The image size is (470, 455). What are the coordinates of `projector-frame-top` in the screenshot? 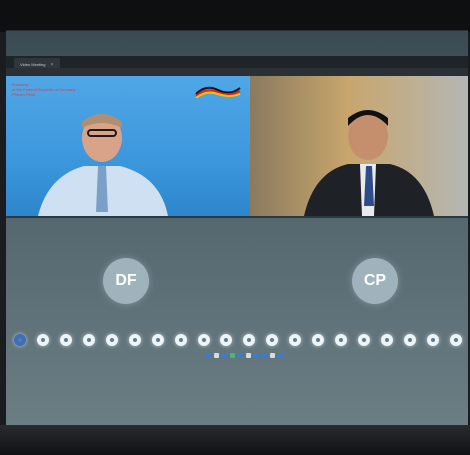 It's located at (235, 16).